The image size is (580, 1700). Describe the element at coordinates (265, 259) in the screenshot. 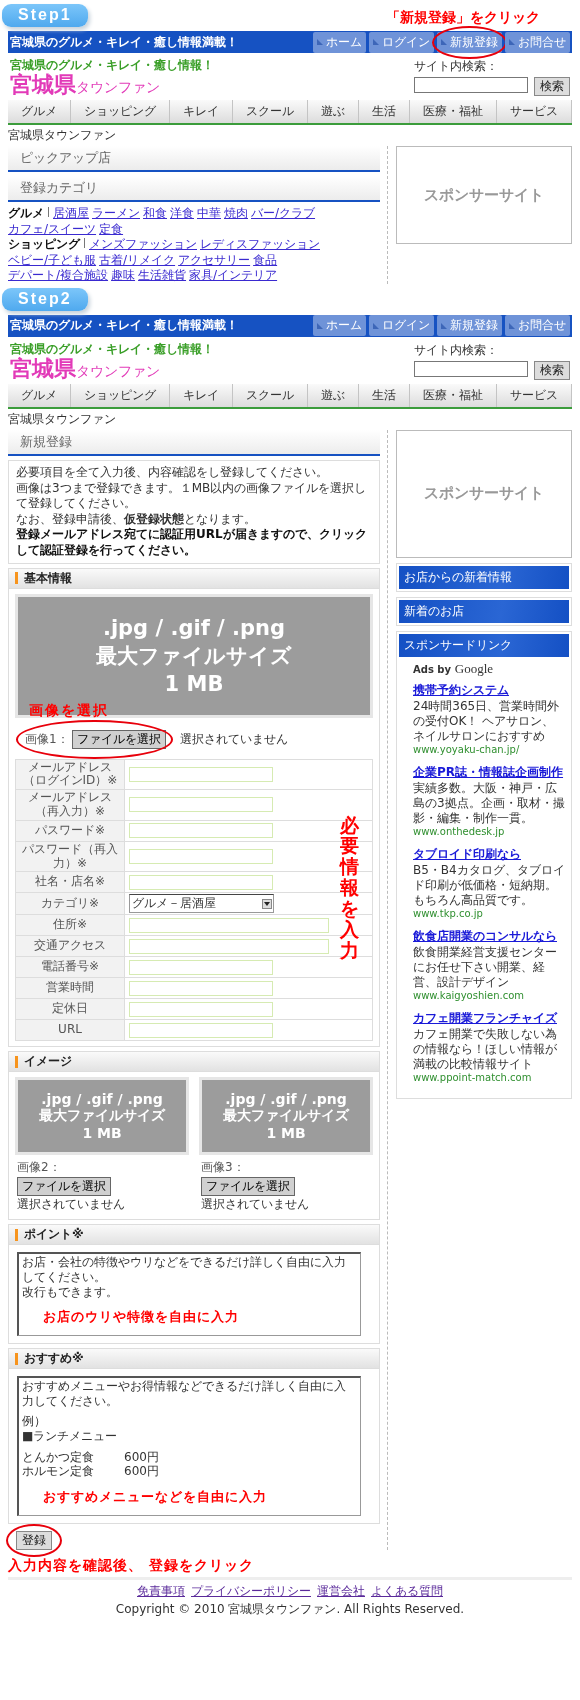

I see `category-link: 食品` at that location.